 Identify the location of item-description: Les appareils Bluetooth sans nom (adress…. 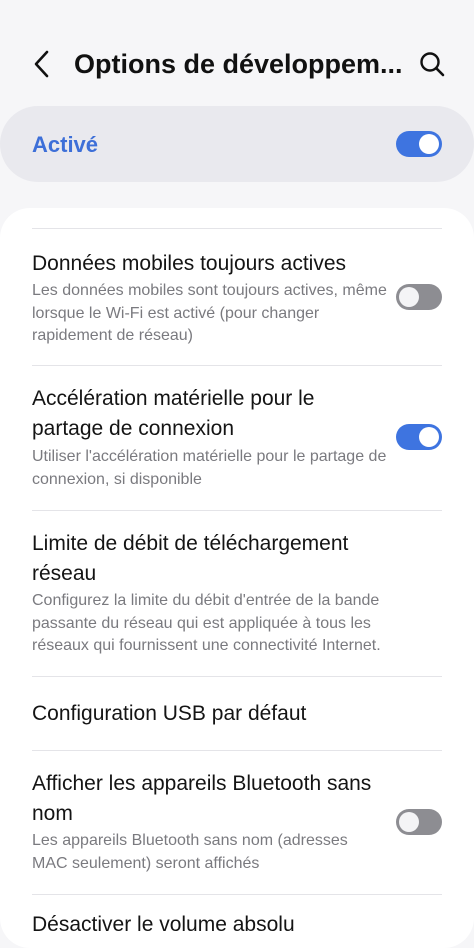
(190, 852).